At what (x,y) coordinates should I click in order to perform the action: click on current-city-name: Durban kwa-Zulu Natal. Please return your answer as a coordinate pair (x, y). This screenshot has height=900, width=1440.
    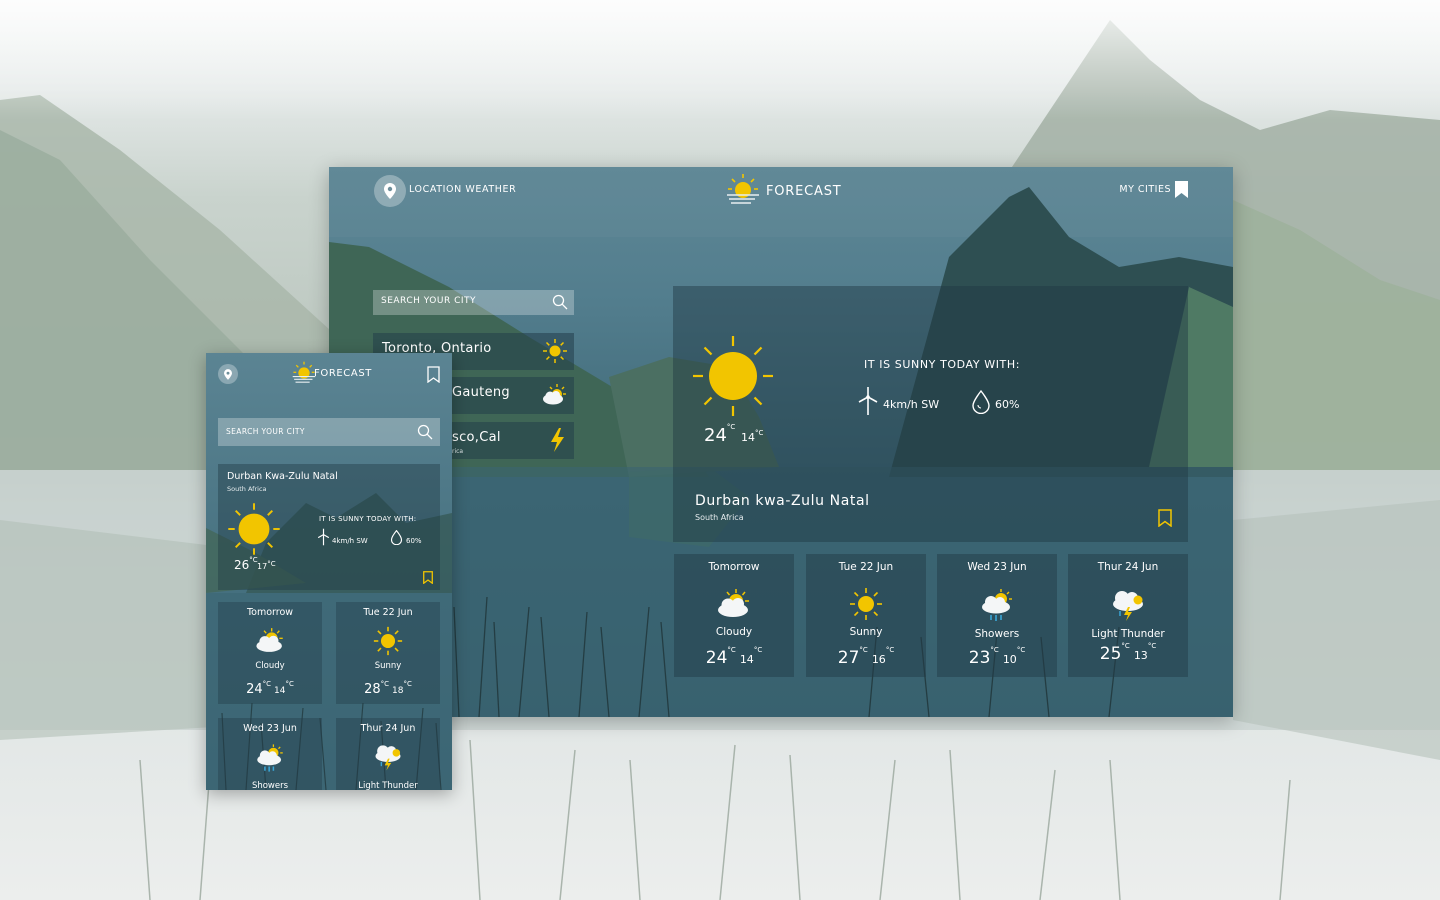
    Looking at the image, I should click on (782, 501).